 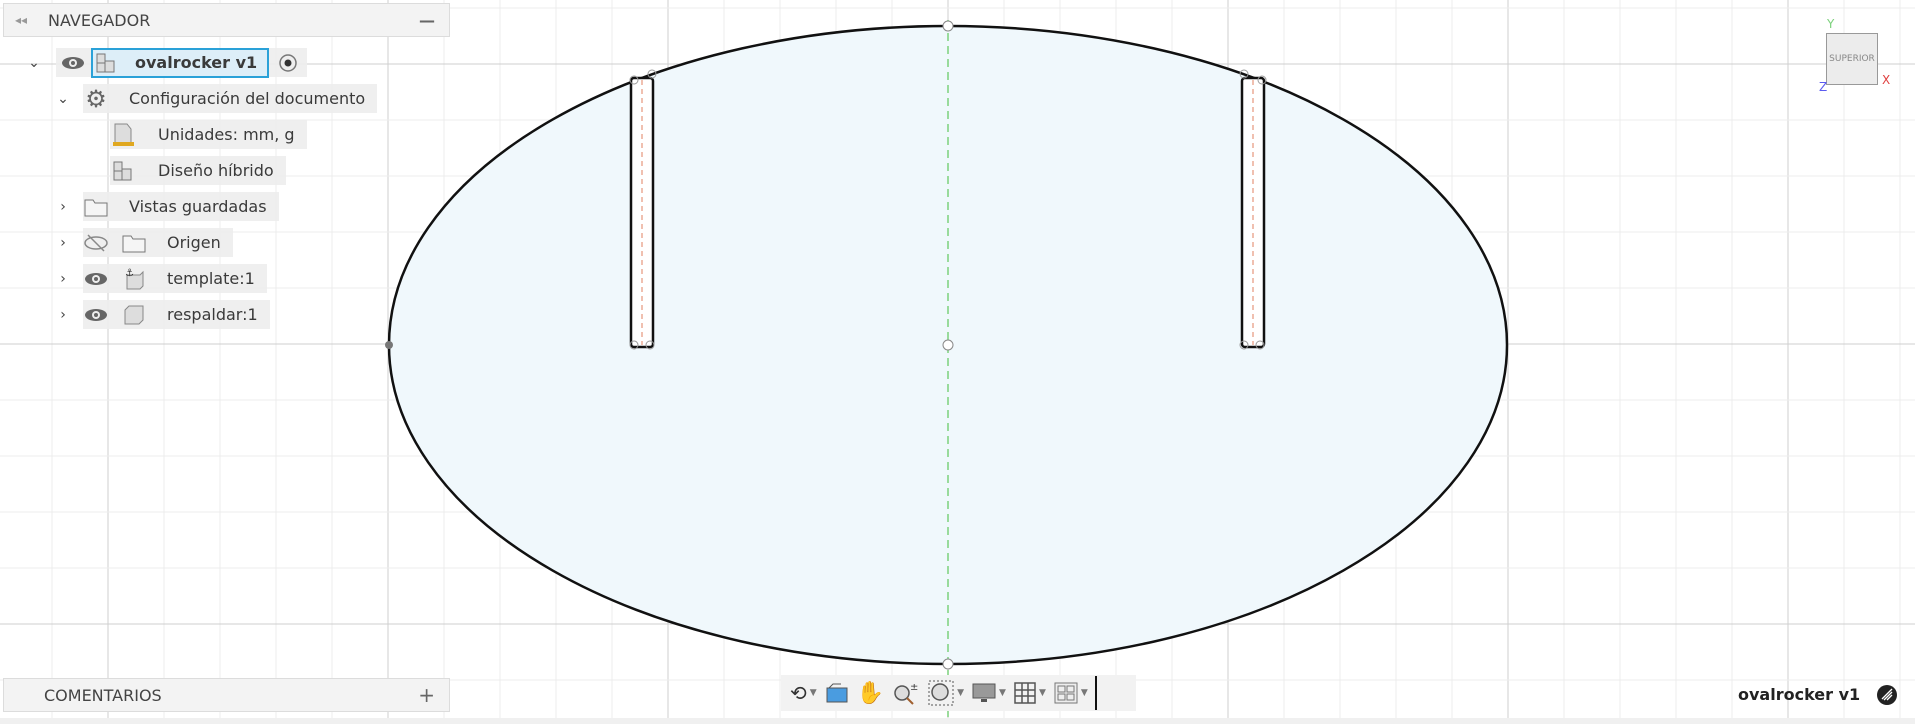 I want to click on tree-item-label: template:1, so click(x=211, y=278).